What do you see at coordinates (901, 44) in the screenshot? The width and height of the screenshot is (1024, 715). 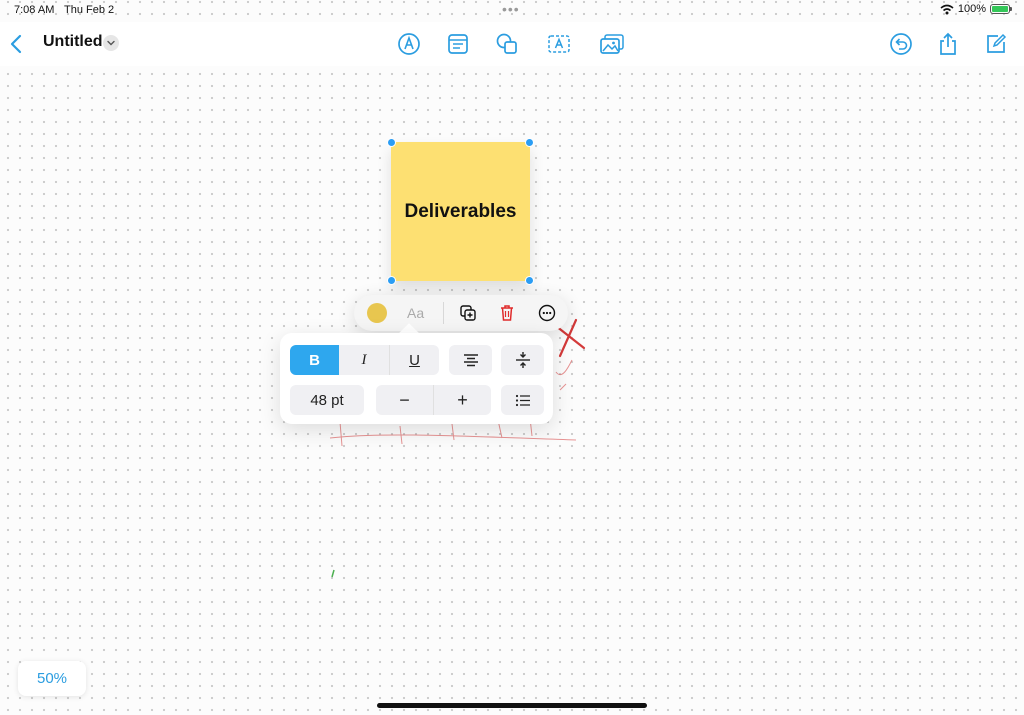 I see `undo-icon` at bounding box center [901, 44].